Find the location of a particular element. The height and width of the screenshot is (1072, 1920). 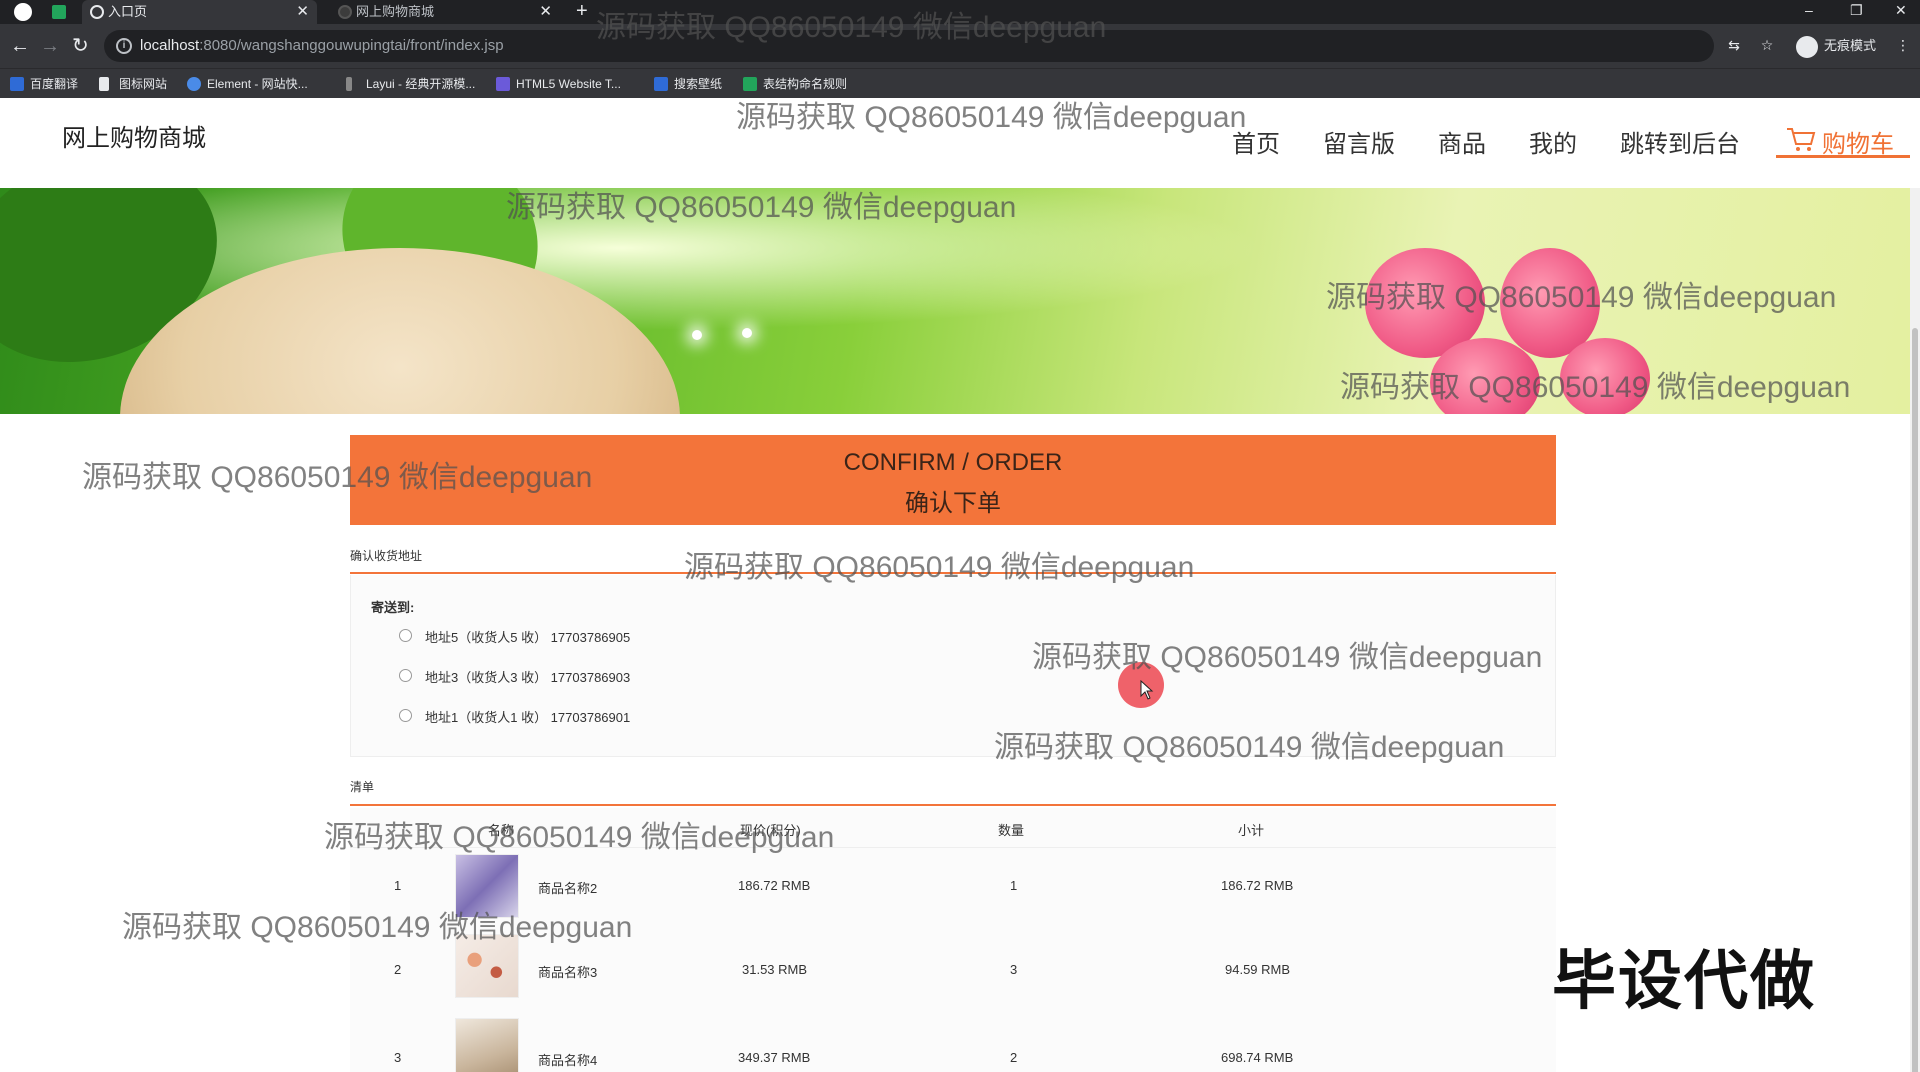

list-section-title: 清单 is located at coordinates (362, 787).